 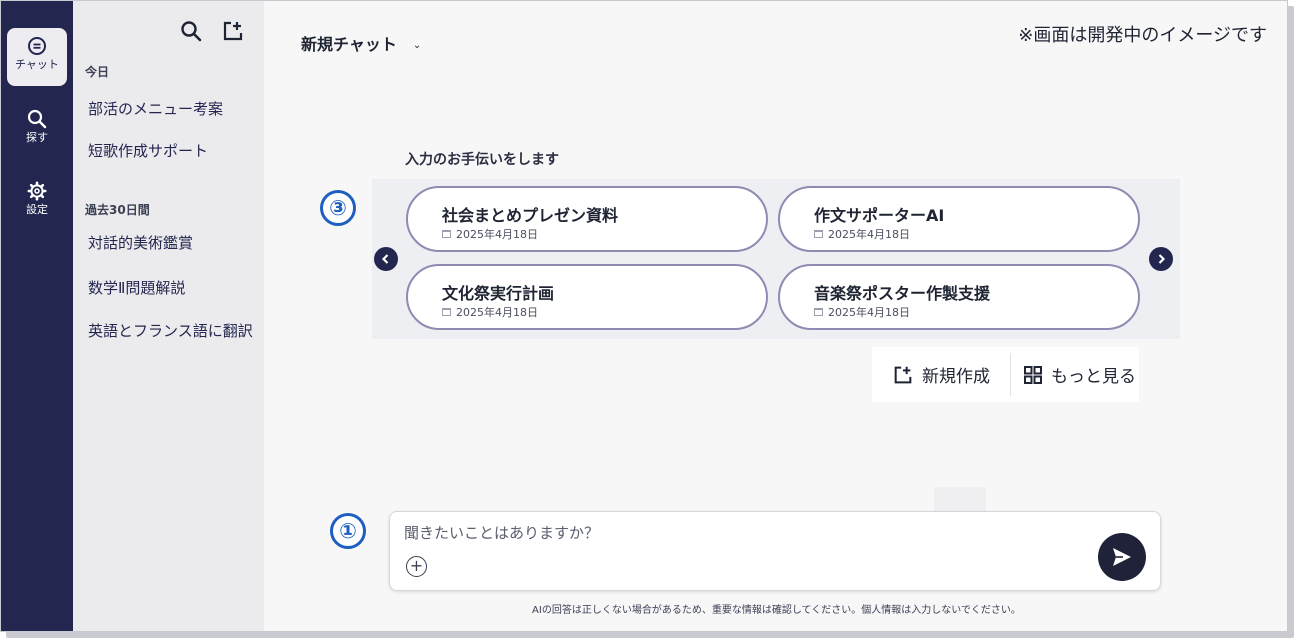 What do you see at coordinates (1142, 35) in the screenshot?
I see `dev-notice: ※画面は開発中のイメージです` at bounding box center [1142, 35].